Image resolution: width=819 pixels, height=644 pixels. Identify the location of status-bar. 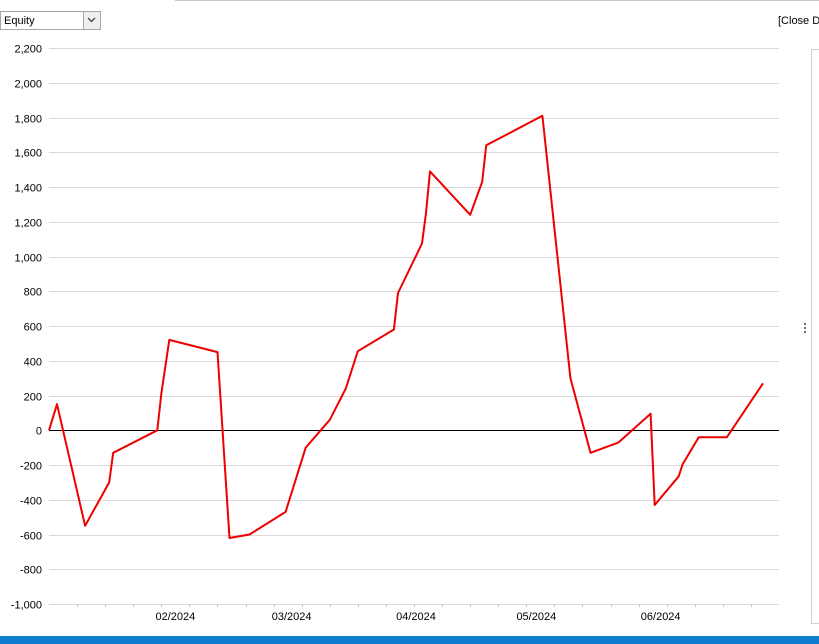
(409, 640).